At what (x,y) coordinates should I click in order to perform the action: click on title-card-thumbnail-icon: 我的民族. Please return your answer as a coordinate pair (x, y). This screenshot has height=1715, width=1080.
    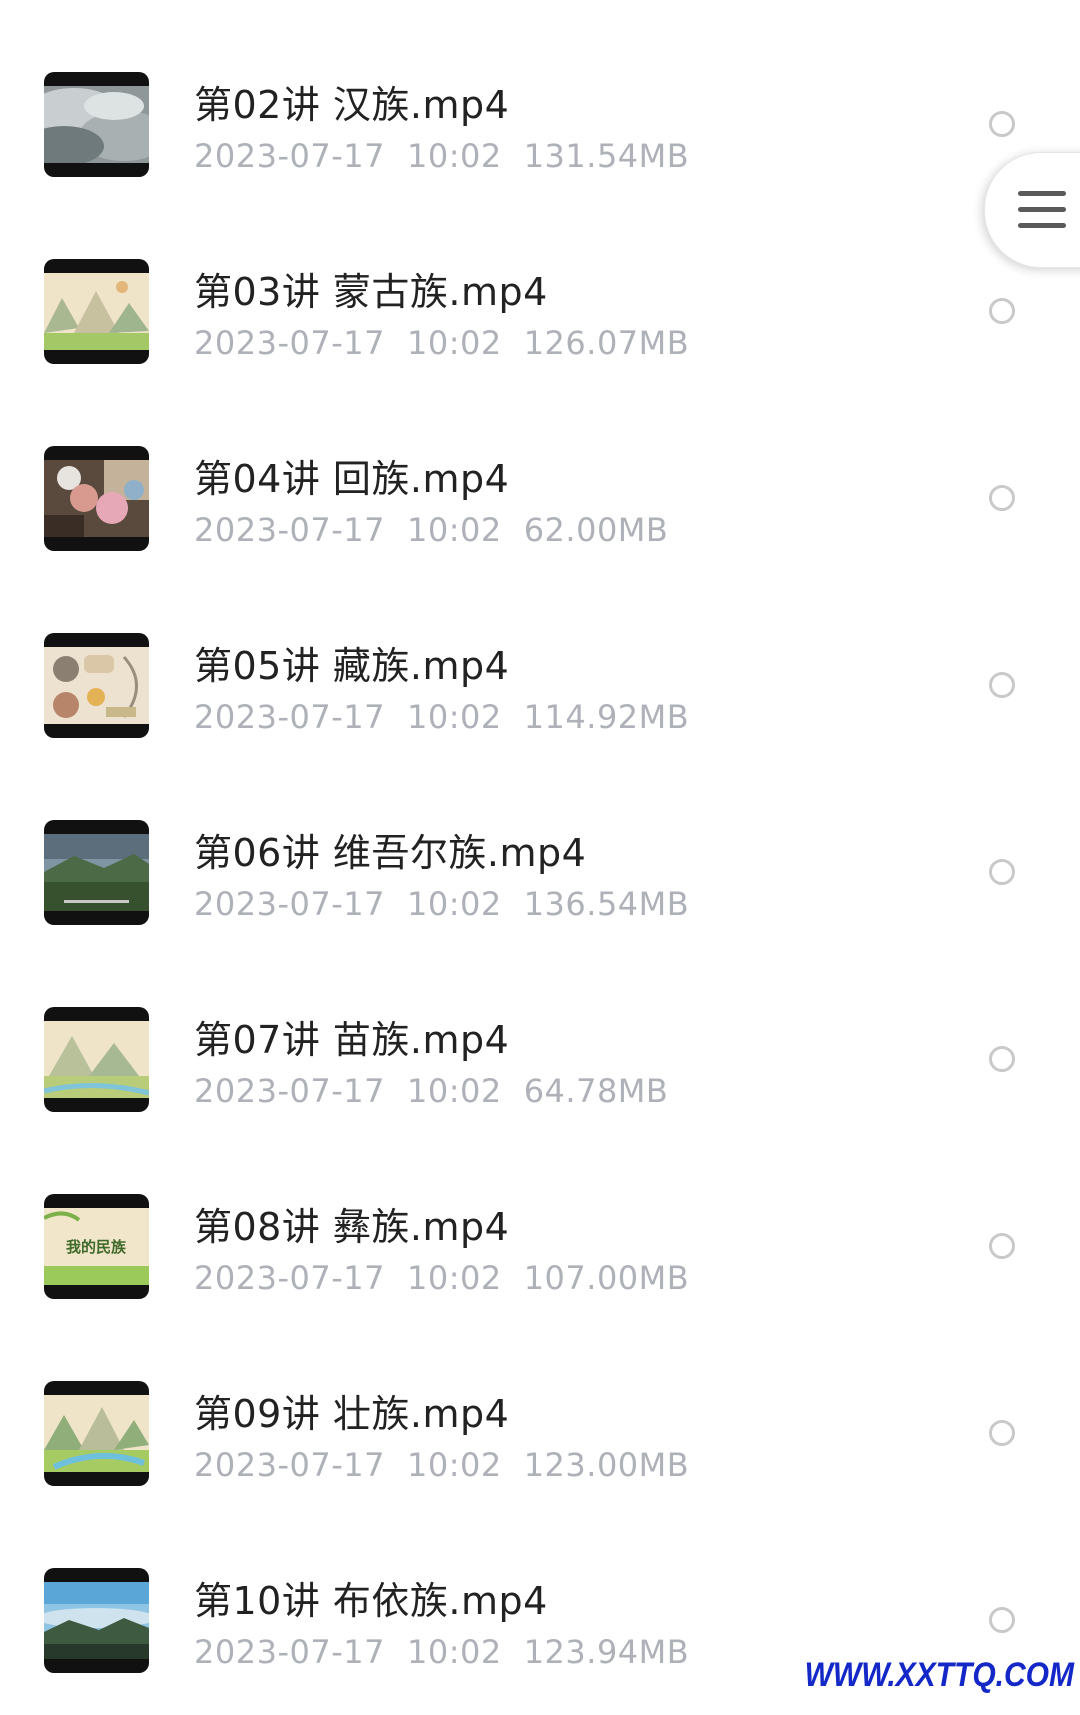
    Looking at the image, I should click on (96, 1246).